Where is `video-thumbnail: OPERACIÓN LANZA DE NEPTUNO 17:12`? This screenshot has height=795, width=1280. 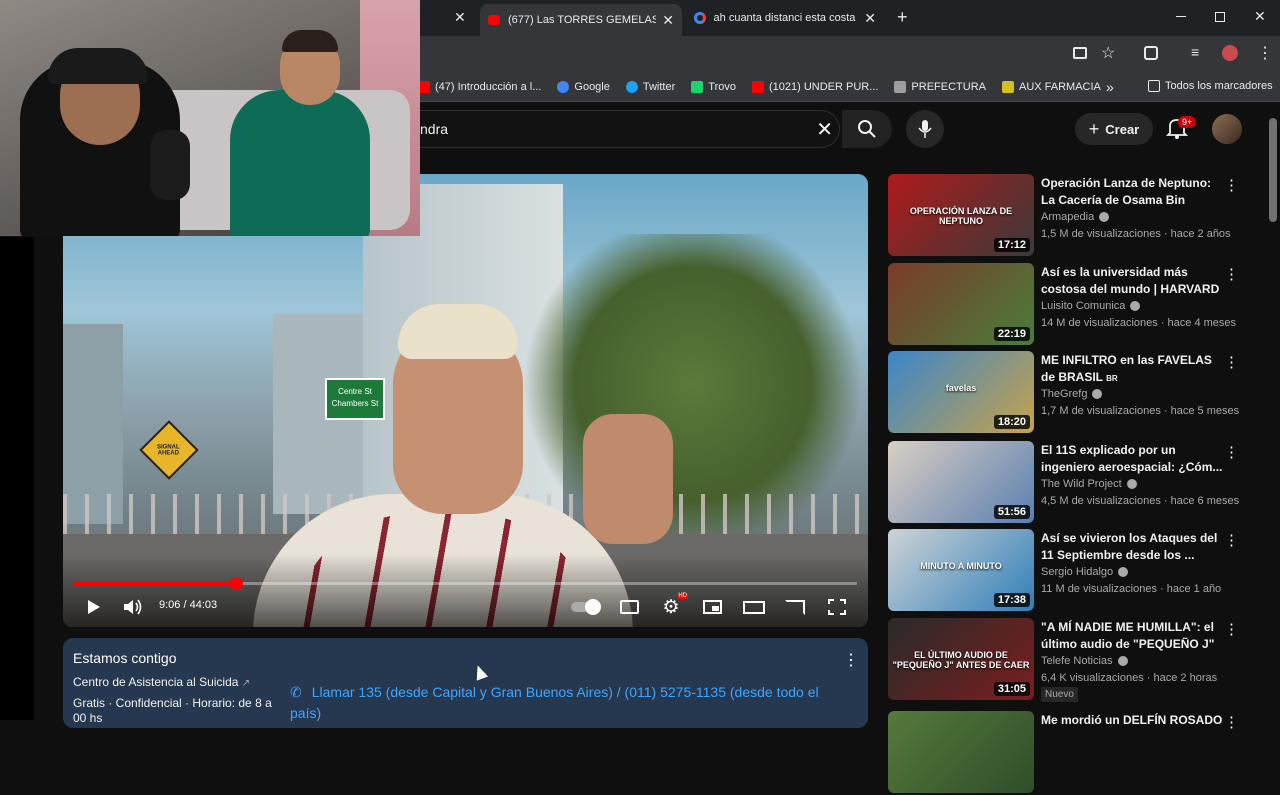 video-thumbnail: OPERACIÓN LANZA DE NEPTUNO 17:12 is located at coordinates (961, 215).